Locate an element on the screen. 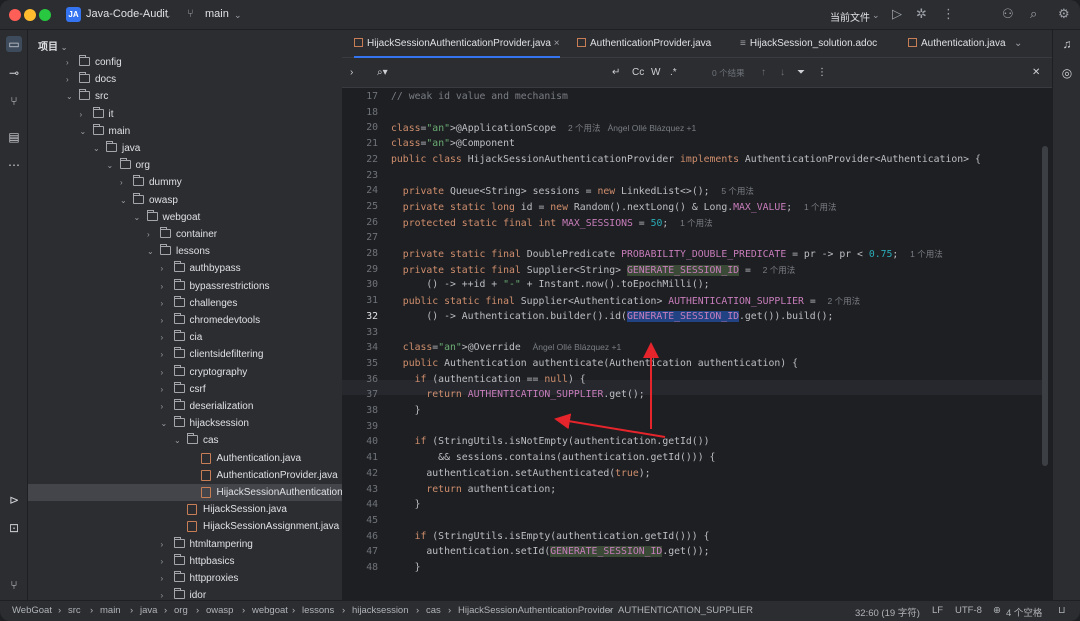 The height and width of the screenshot is (621, 1080). readonly-toggle-icon: ⊔ is located at coordinates (1061, 610).